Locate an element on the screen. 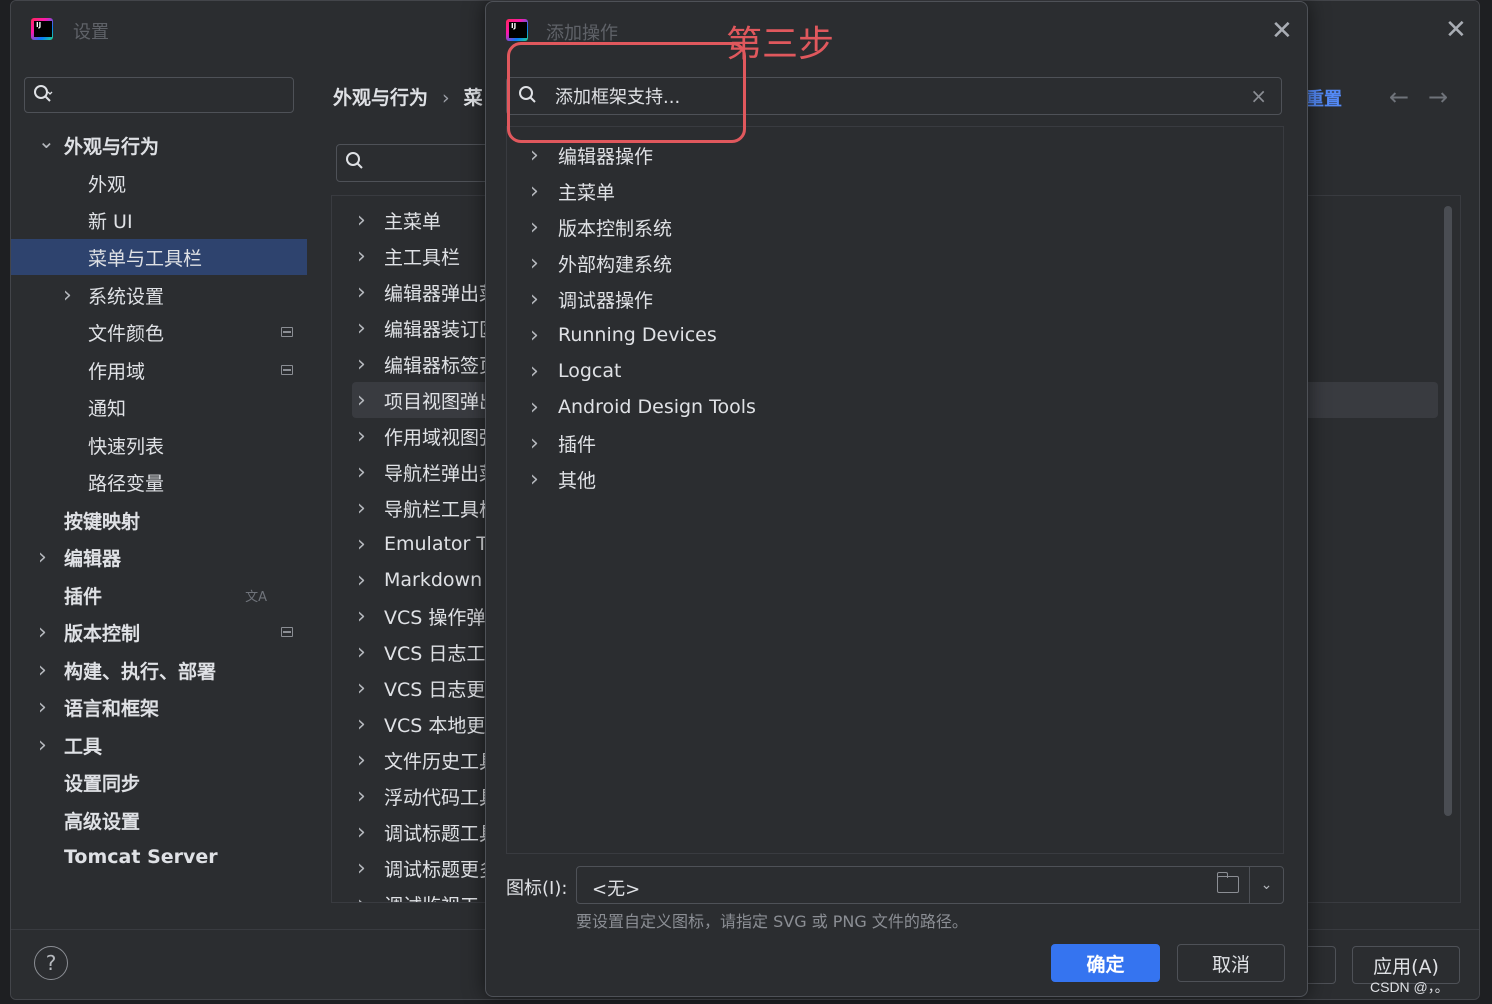 This screenshot has width=1492, height=1004. sidebar-item: ⌄ 外观与行为 is located at coordinates (159, 145).